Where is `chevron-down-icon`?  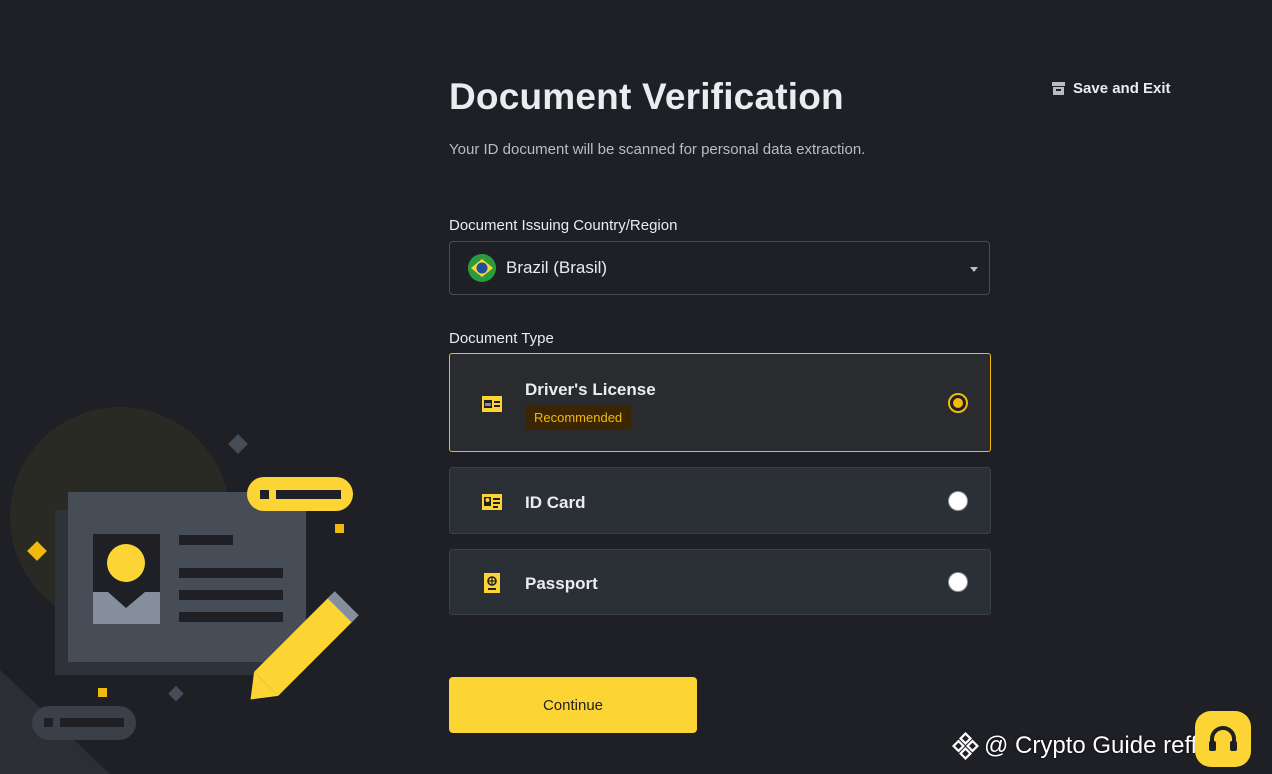 chevron-down-icon is located at coordinates (974, 269).